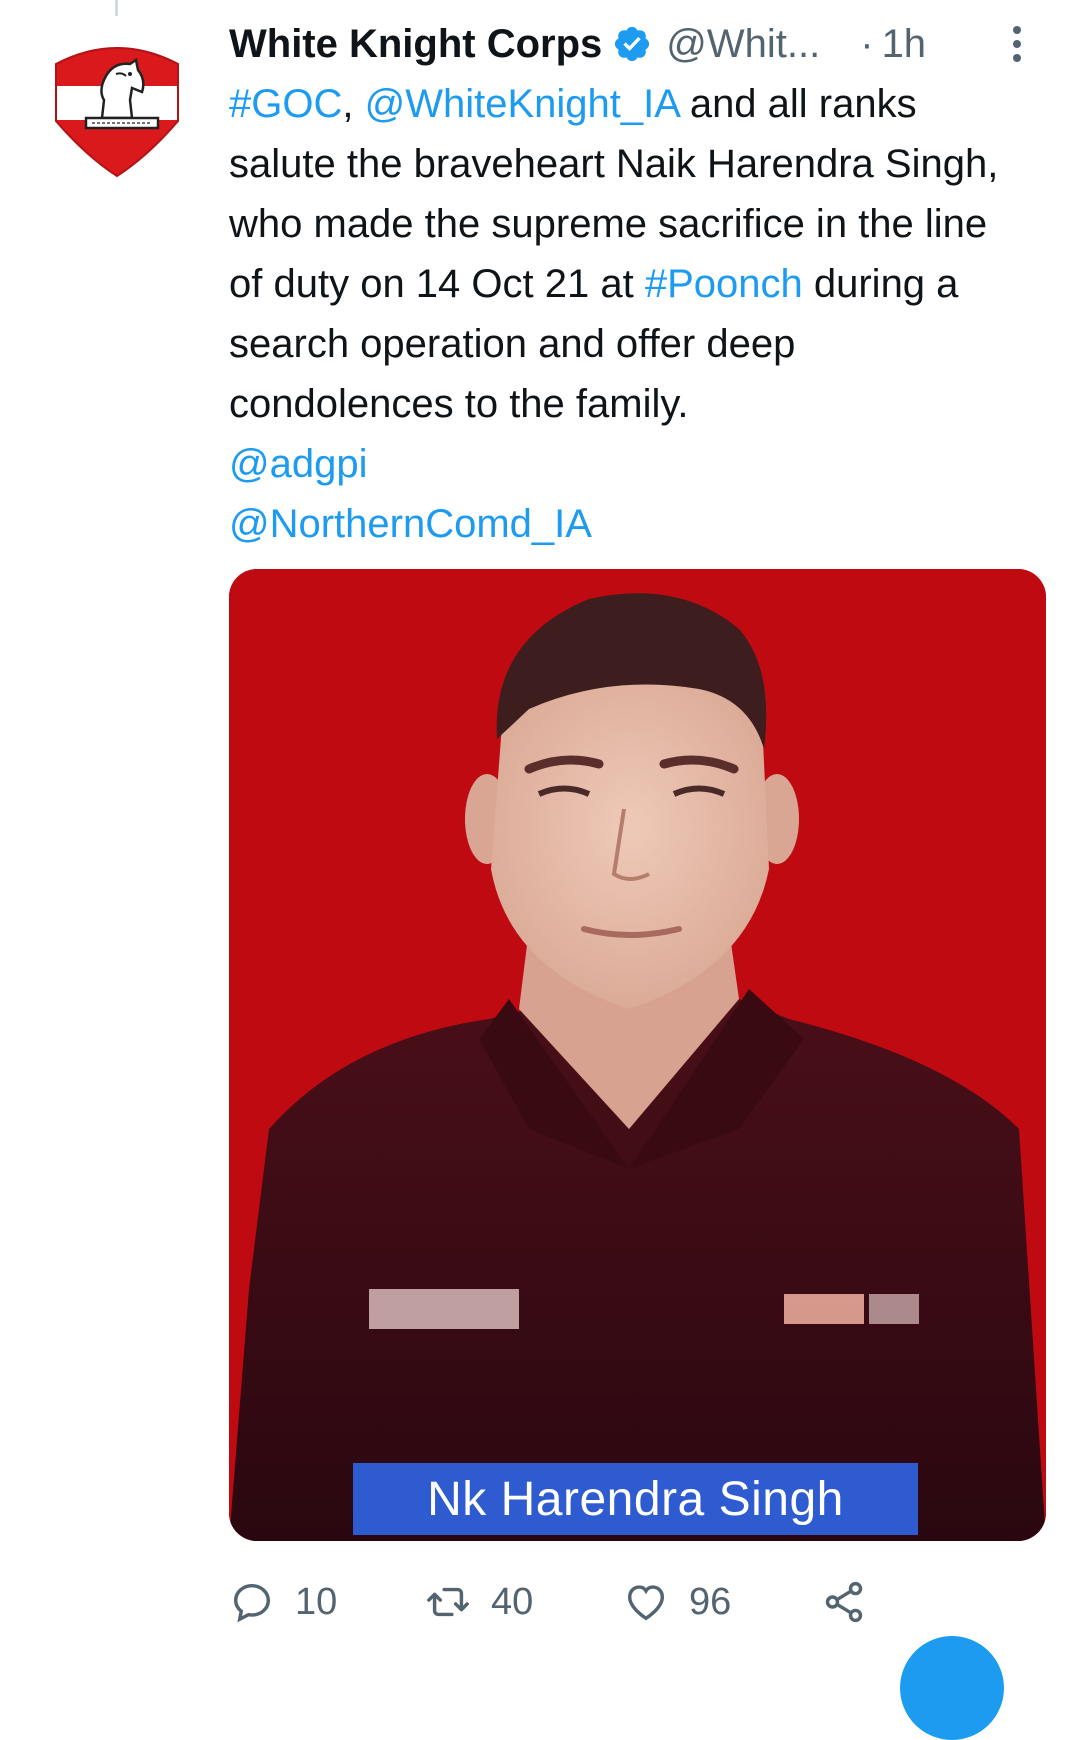 The image size is (1080, 1740). Describe the element at coordinates (117, 112) in the screenshot. I see `white-knight-corps-logo` at that location.